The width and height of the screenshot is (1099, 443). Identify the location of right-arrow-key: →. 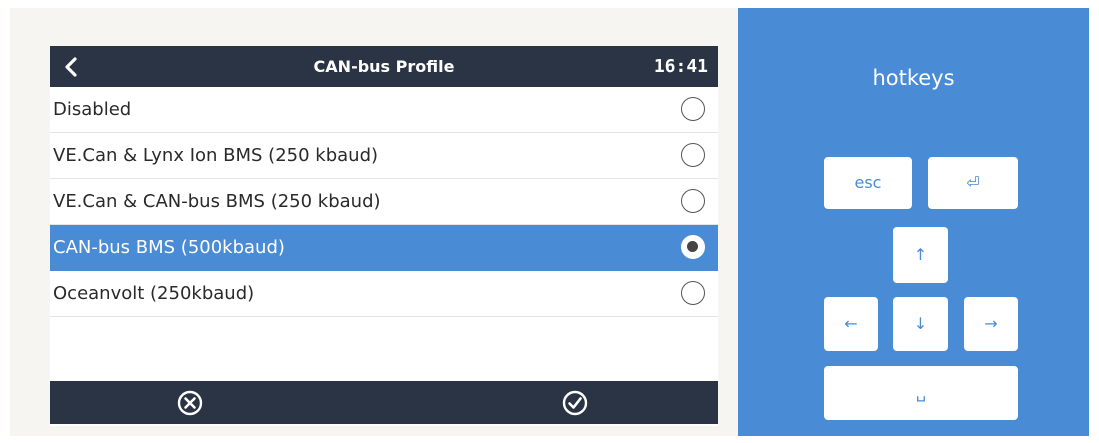
(991, 324).